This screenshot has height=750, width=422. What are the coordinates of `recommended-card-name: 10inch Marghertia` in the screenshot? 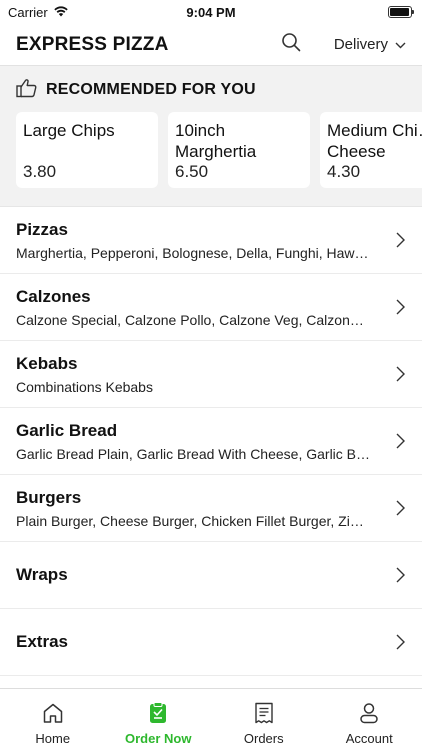 It's located at (216, 141).